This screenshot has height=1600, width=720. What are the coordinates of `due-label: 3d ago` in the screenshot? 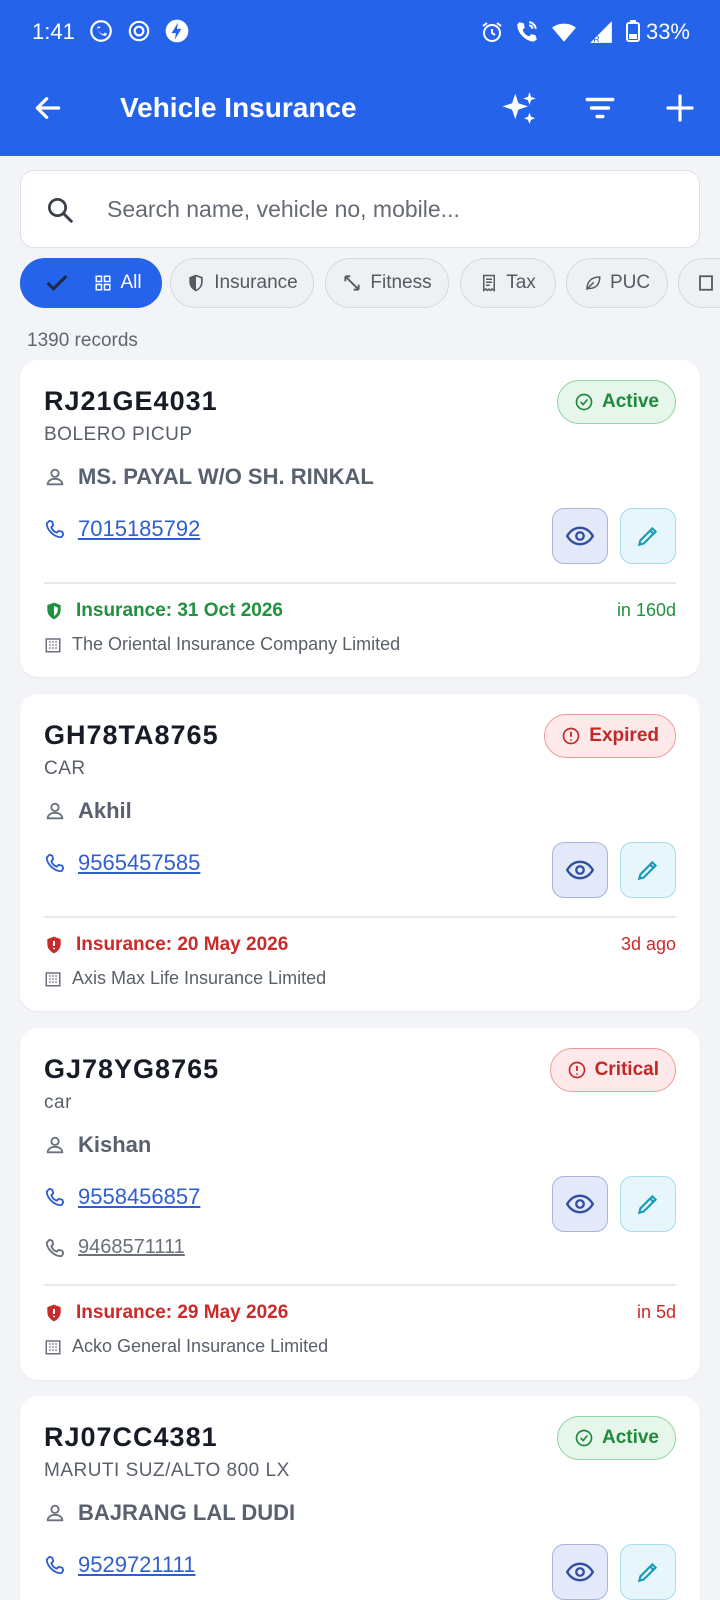 It's located at (648, 944).